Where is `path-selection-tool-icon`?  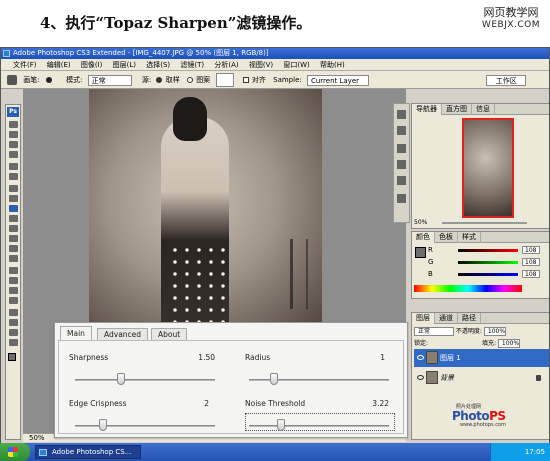 path-selection-tool-icon is located at coordinates (13, 290).